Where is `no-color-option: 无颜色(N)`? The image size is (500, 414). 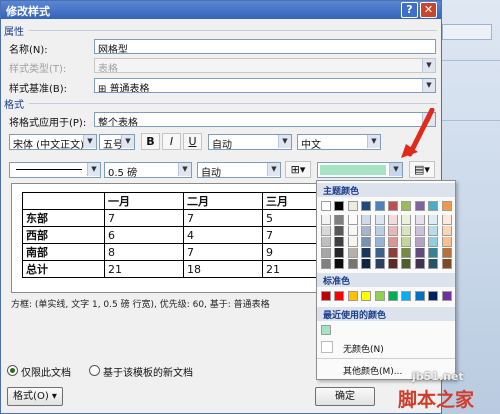 no-color-option: 无颜色(N) is located at coordinates (363, 348).